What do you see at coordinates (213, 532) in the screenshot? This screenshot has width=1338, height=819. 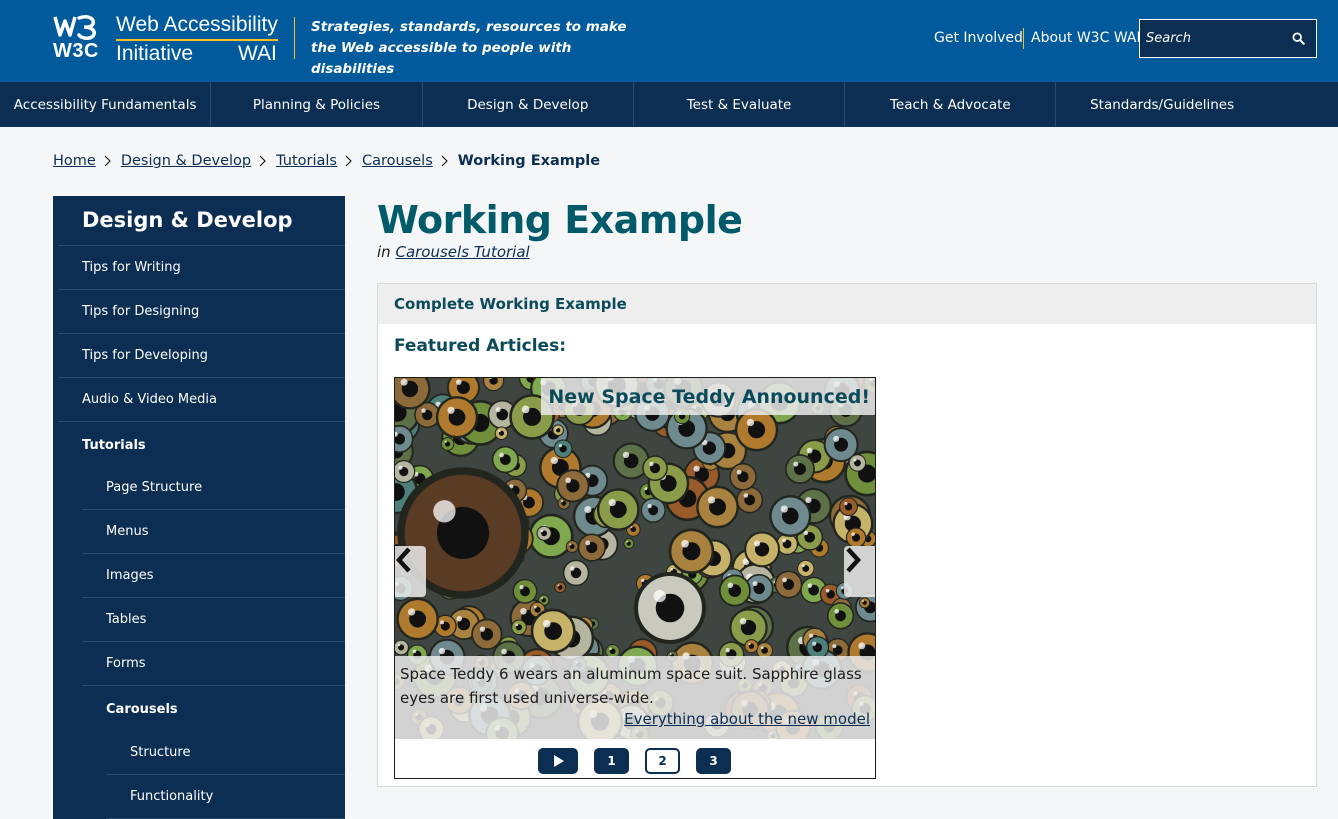 I see `sidebar-item-menus: Menus` at bounding box center [213, 532].